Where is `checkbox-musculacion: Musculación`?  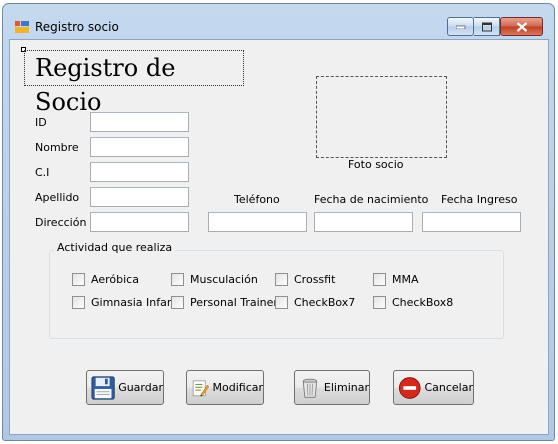 checkbox-musculacion: Musculación is located at coordinates (214, 279).